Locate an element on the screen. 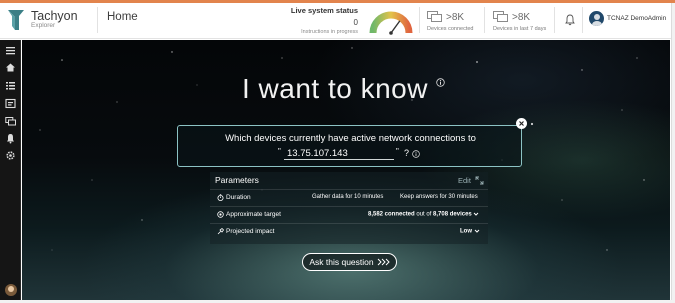 The image size is (675, 303). param-label: Approximate target is located at coordinates (249, 214).